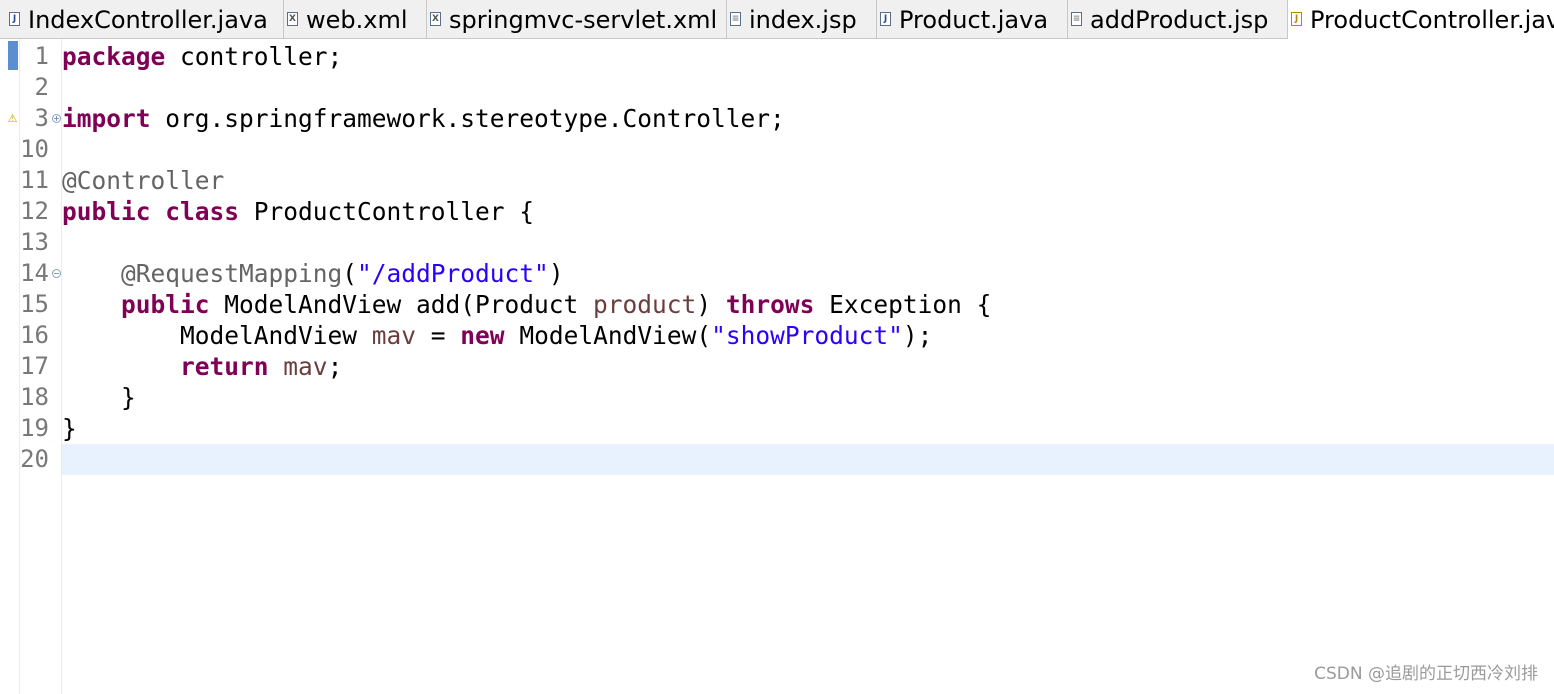  What do you see at coordinates (34, 180) in the screenshot?
I see `line-number: 11` at bounding box center [34, 180].